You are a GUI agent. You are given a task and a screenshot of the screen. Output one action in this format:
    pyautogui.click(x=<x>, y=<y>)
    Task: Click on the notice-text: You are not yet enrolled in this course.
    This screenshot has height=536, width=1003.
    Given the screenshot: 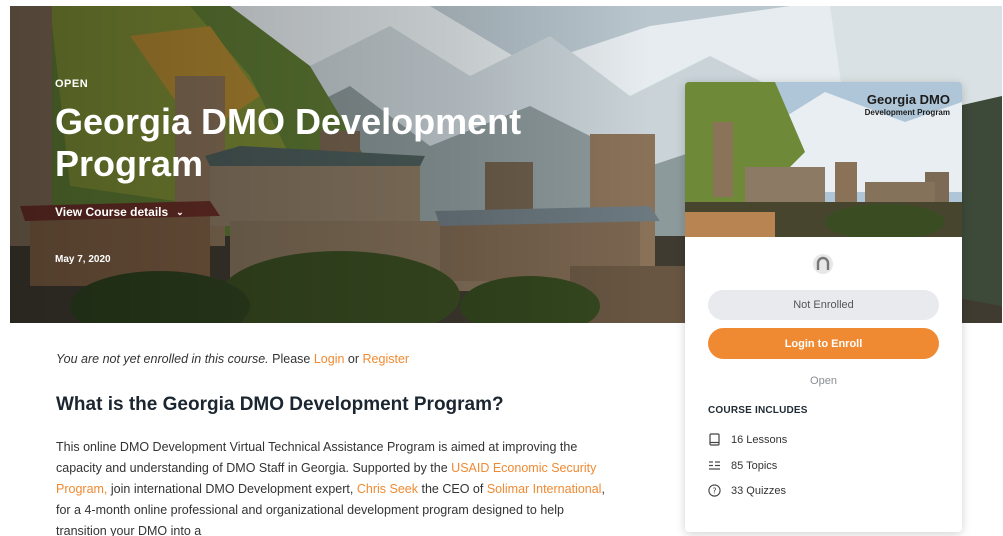 What is the action you would take?
    pyautogui.click(x=162, y=359)
    